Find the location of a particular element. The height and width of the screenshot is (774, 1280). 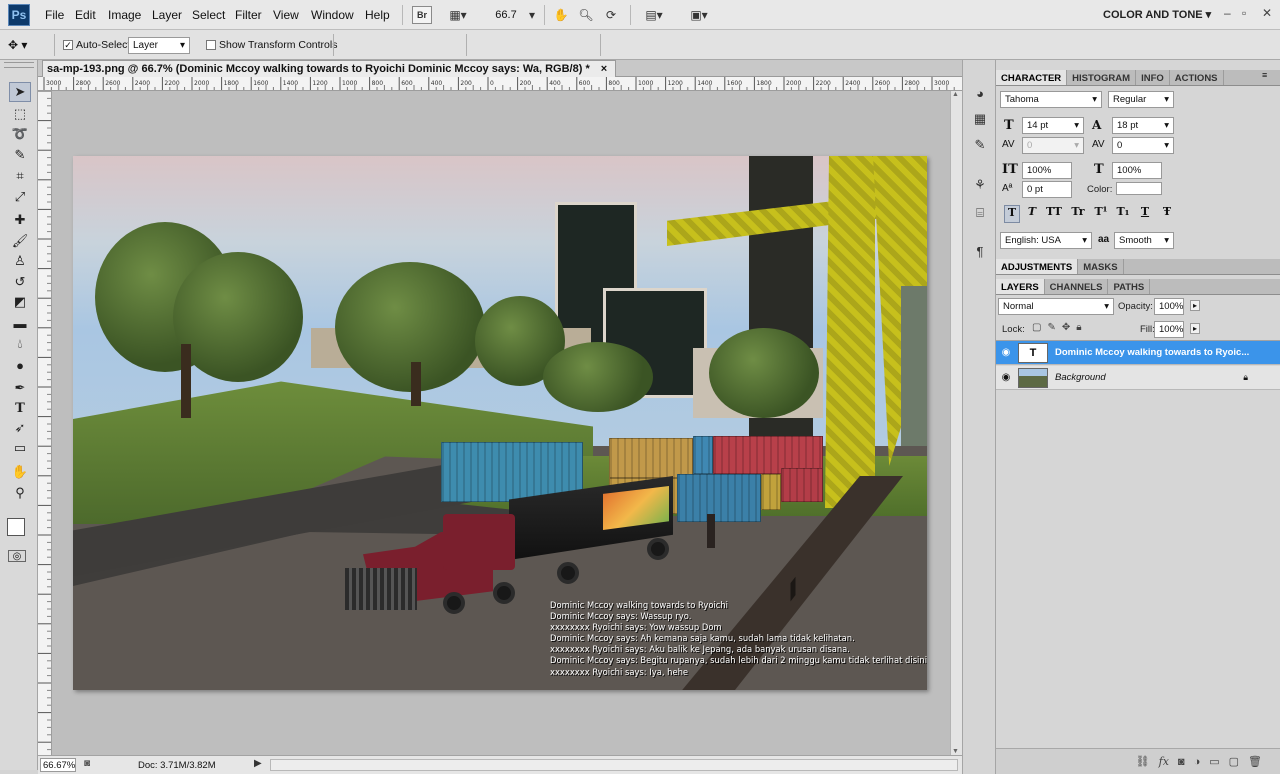

brush-tool-icon: 🖌︎ is located at coordinates (20, 241).